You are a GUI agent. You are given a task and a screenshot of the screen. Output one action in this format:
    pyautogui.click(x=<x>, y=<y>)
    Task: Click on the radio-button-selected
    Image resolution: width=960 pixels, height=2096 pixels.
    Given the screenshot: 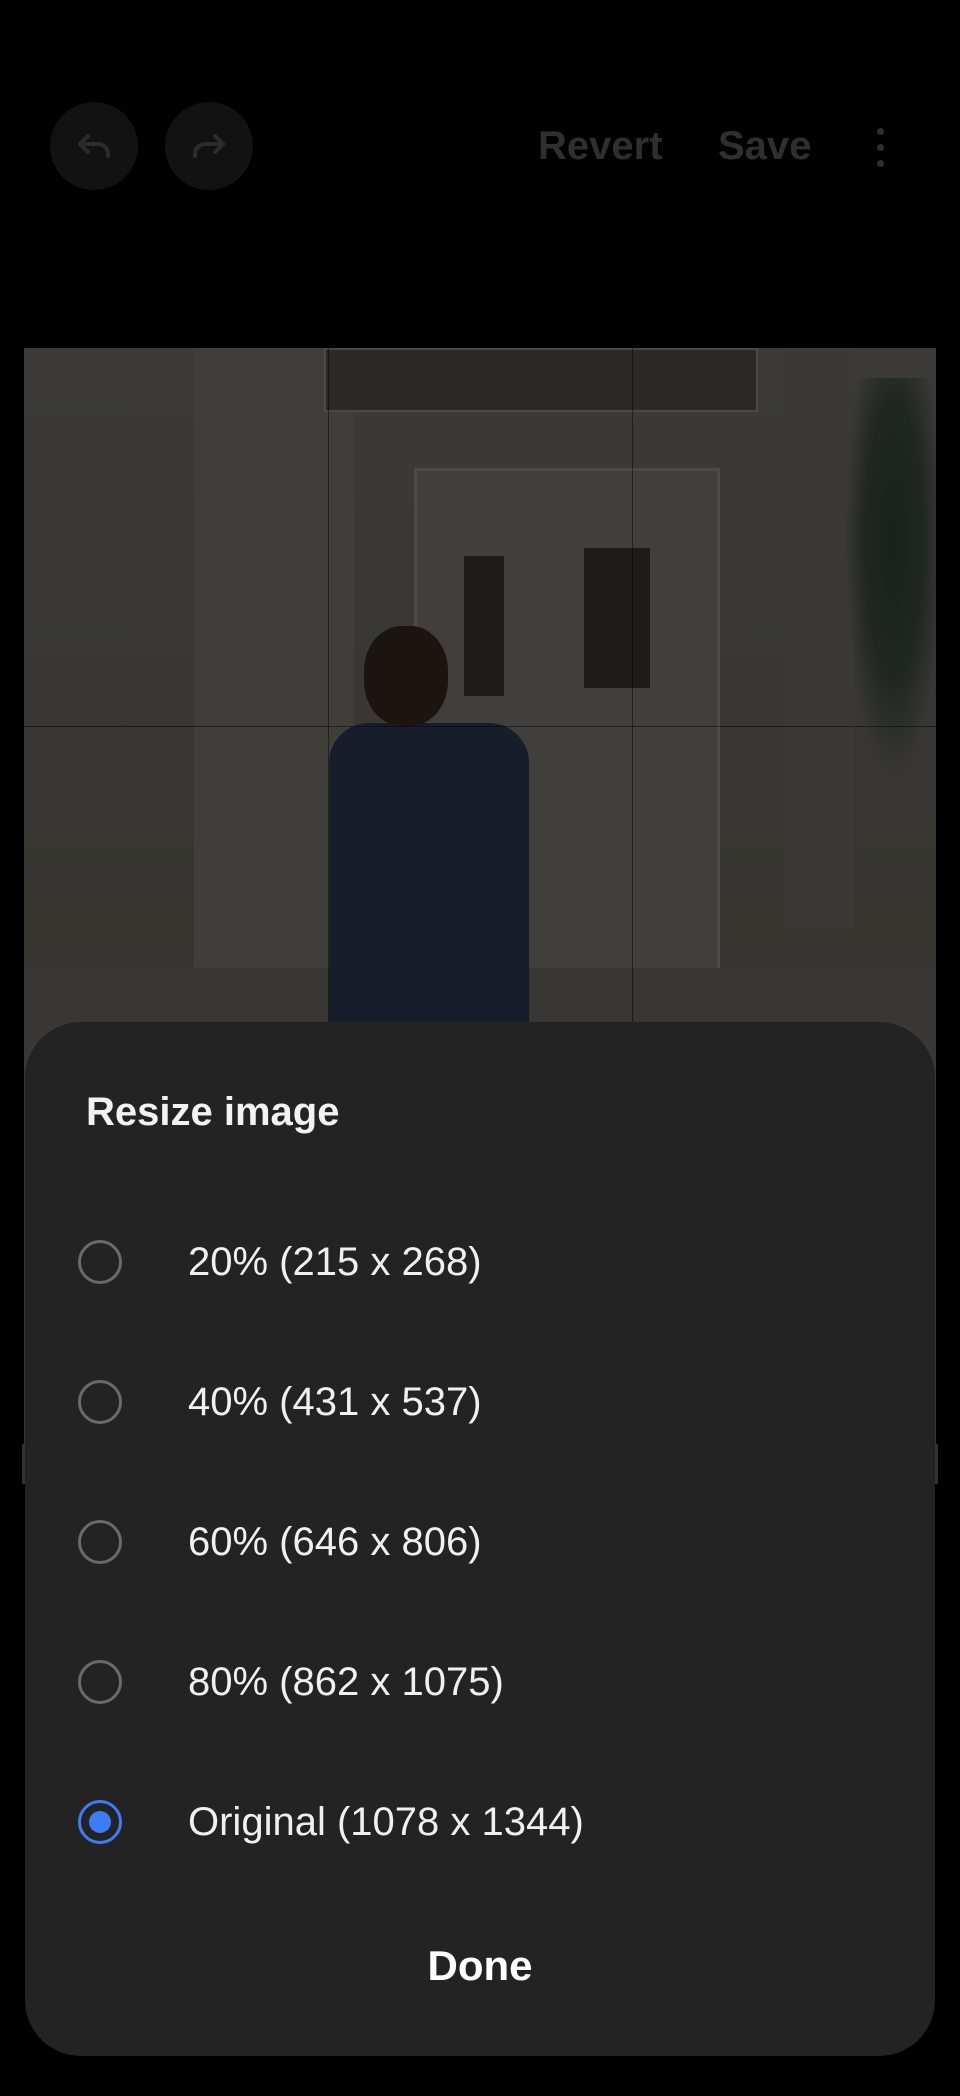 What is the action you would take?
    pyautogui.click(x=100, y=1822)
    